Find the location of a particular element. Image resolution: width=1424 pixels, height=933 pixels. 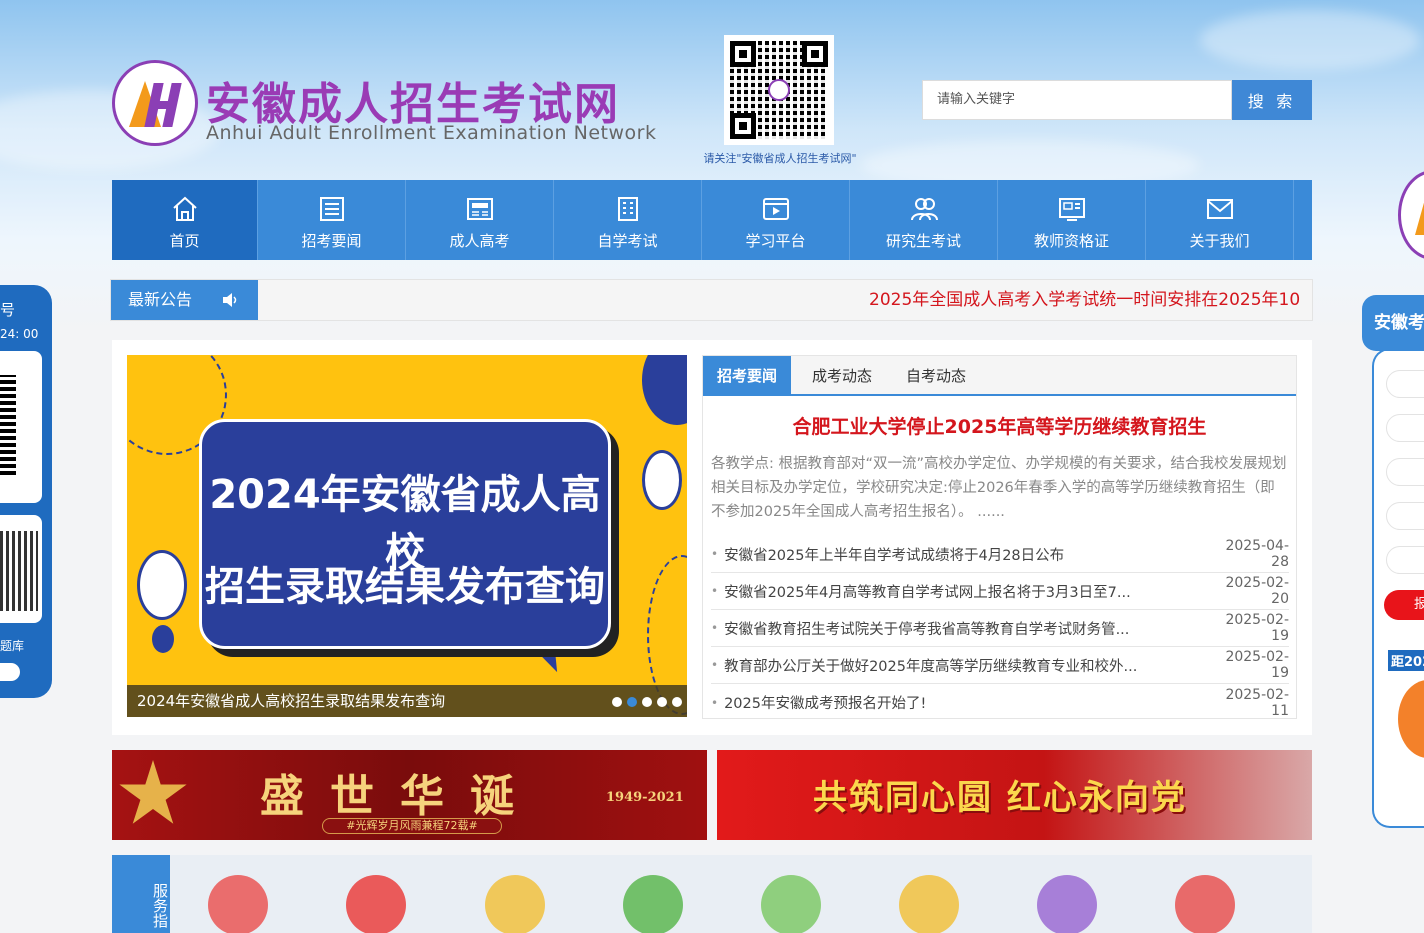

news-date: 2025-02-11 is located at coordinates (1257, 702).